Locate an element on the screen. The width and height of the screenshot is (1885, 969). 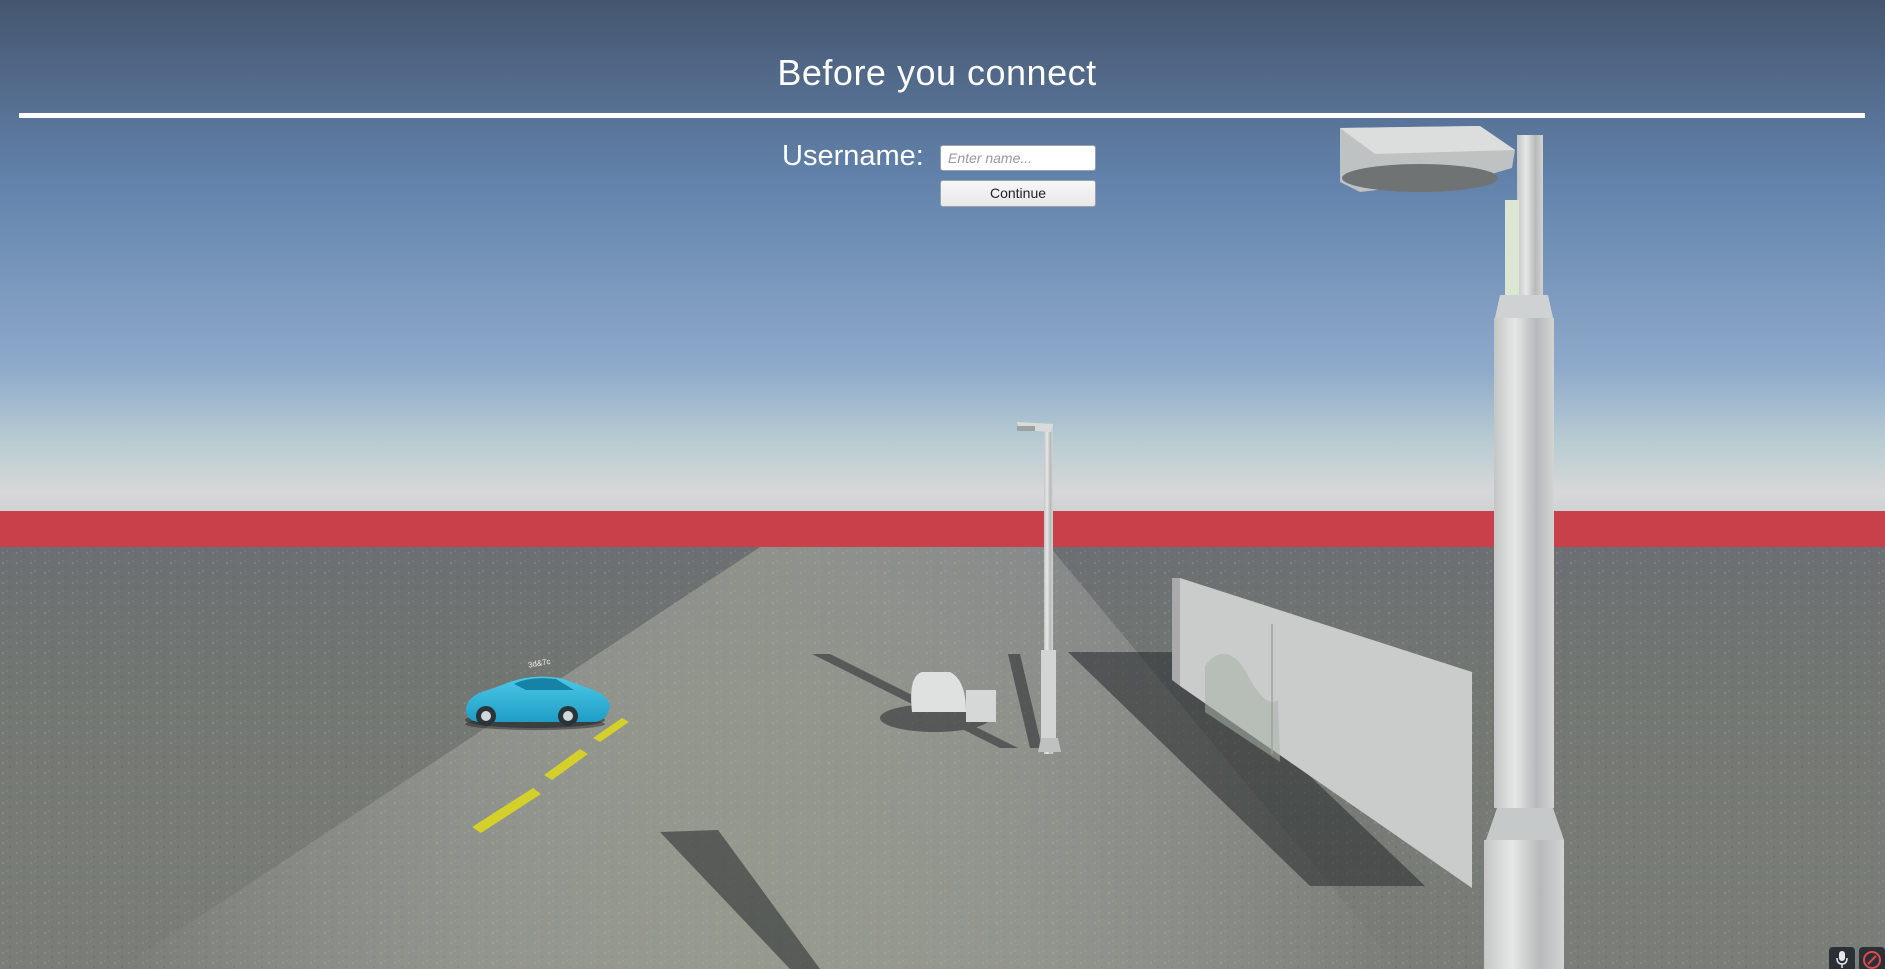
microphone-button is located at coordinates (1842, 958).